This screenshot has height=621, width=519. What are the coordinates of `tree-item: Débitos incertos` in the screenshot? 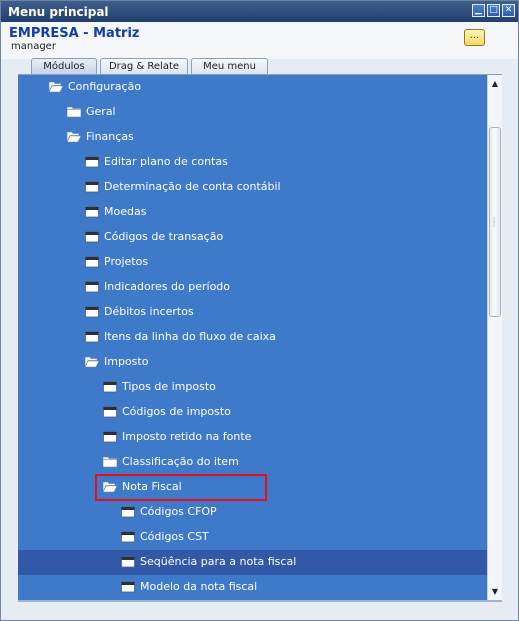 It's located at (252, 312).